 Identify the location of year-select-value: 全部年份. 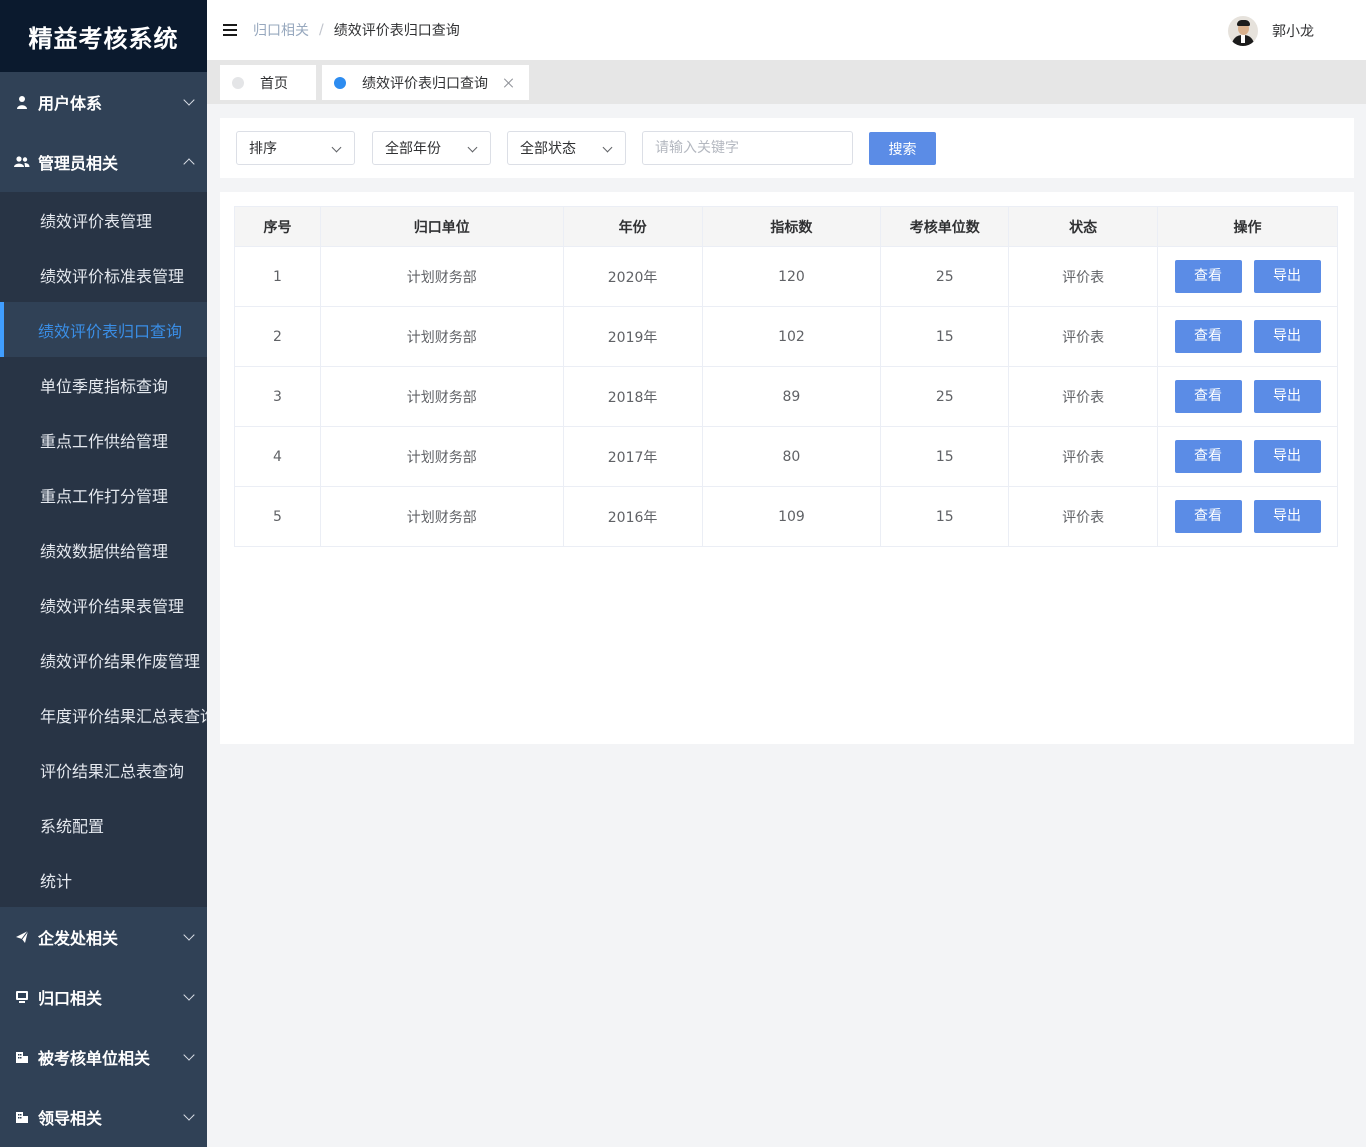
(413, 149).